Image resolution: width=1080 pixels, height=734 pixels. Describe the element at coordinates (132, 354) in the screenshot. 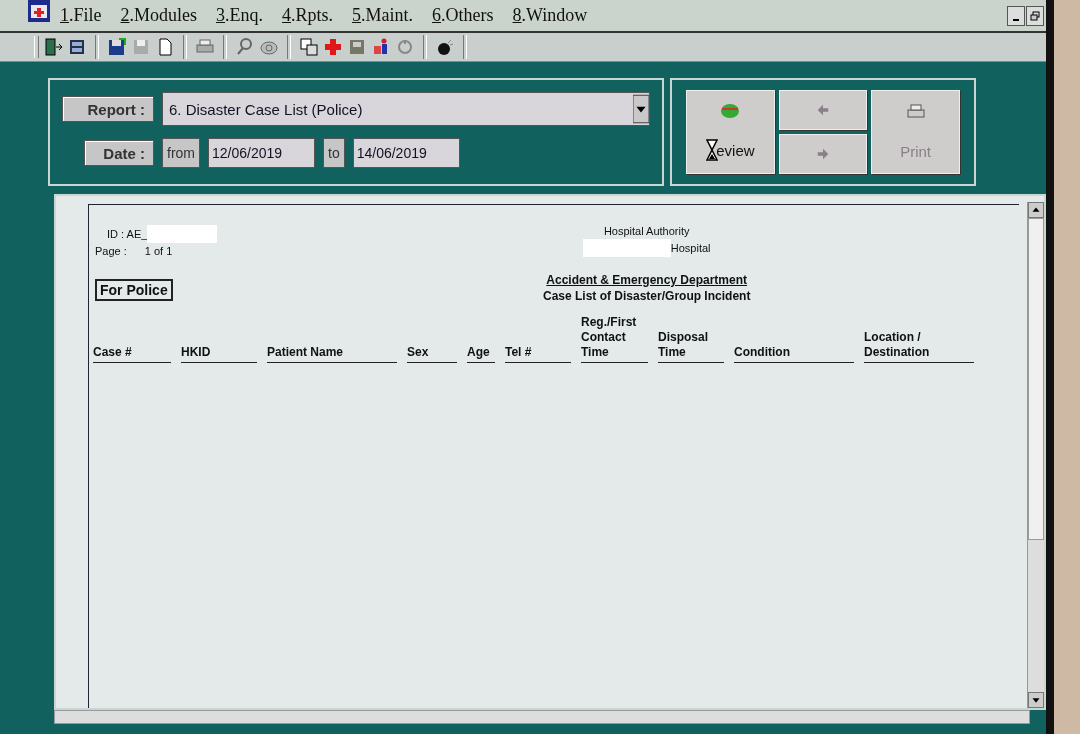

I see `column-header: Case #` at that location.